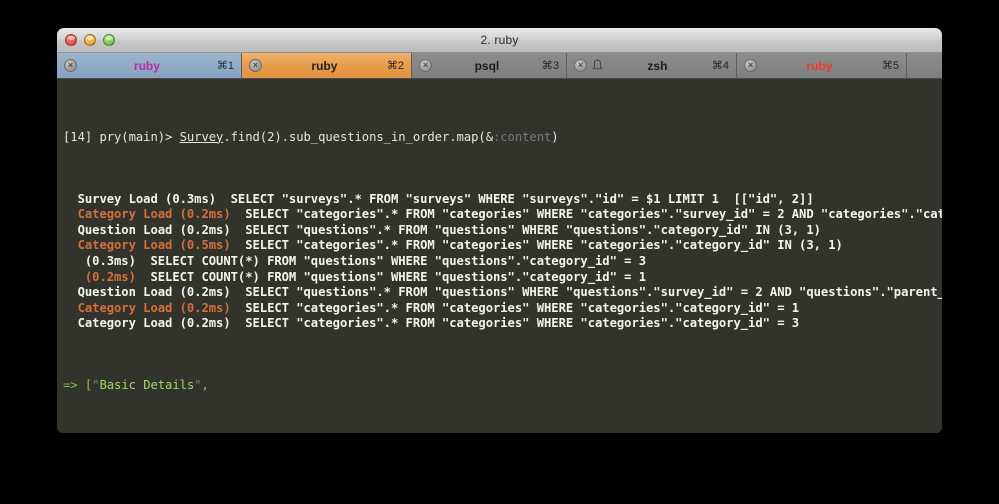 The height and width of the screenshot is (504, 999). What do you see at coordinates (109, 40) in the screenshot?
I see `zoom-button-icon` at bounding box center [109, 40].